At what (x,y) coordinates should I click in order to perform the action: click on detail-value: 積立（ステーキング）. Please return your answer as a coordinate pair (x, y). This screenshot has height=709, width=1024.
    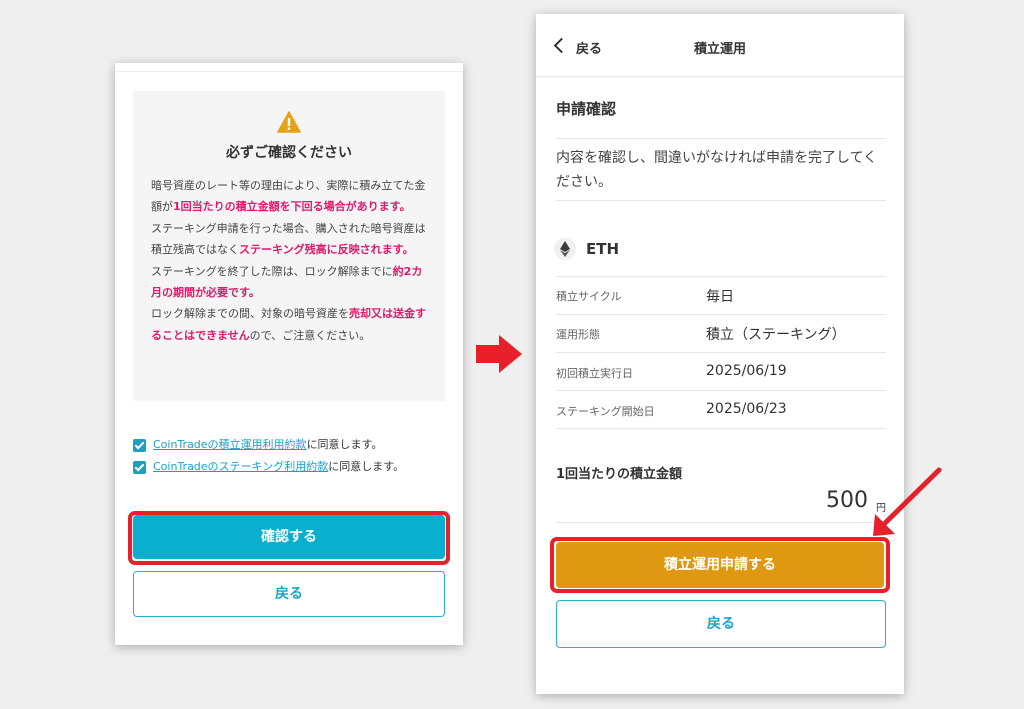
    Looking at the image, I should click on (776, 335).